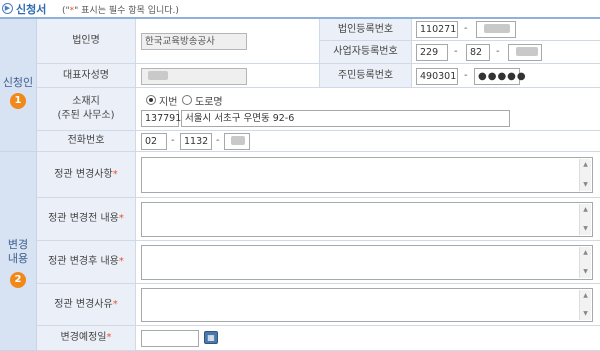 The height and width of the screenshot is (351, 600). What do you see at coordinates (368, 141) in the screenshot?
I see `cell-phone: 02 - 1132 -` at bounding box center [368, 141].